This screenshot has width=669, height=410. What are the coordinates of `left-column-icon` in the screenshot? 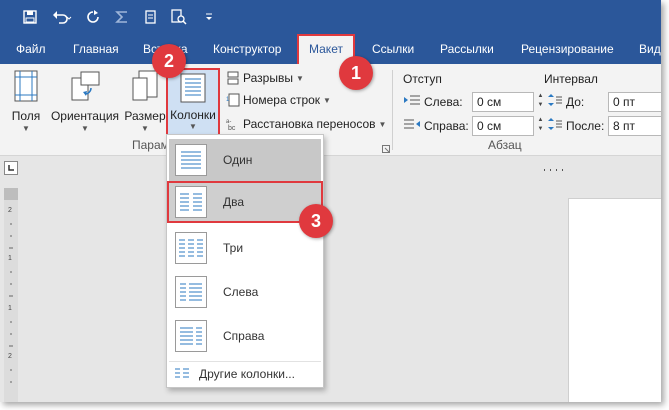 It's located at (191, 292).